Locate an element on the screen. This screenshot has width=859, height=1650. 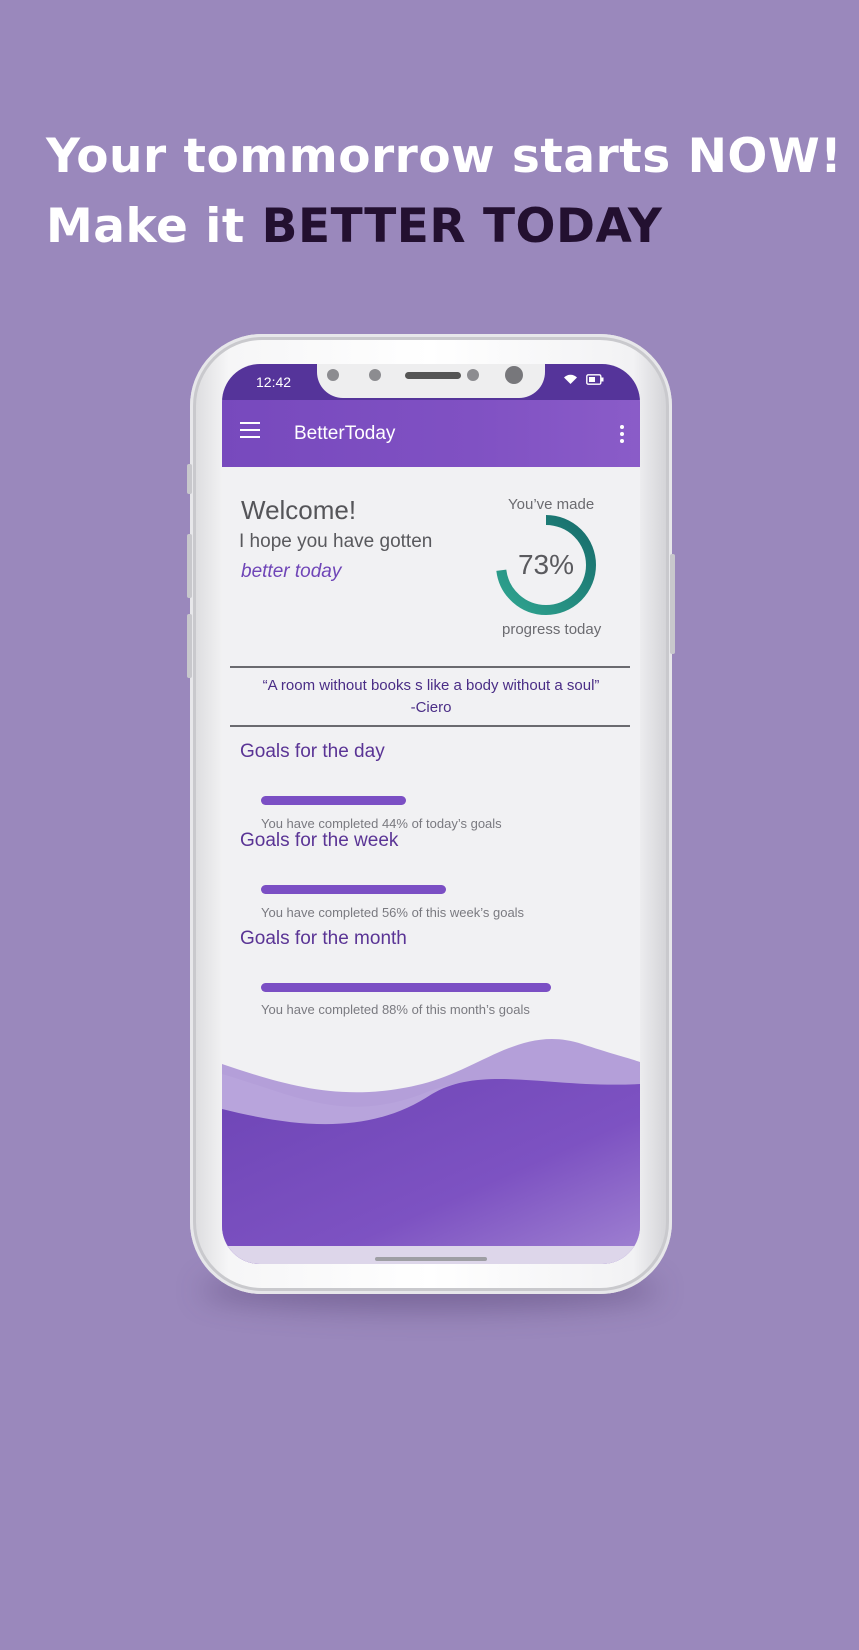
goal-title: Goals for the day is located at coordinates (312, 751).